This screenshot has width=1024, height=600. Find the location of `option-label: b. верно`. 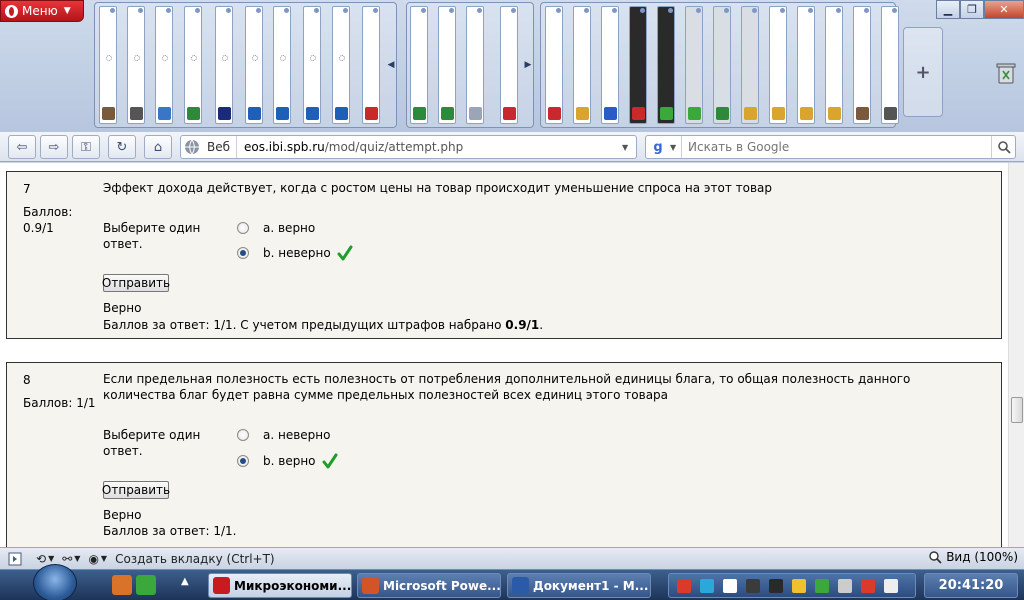

option-label: b. верно is located at coordinates (289, 461).